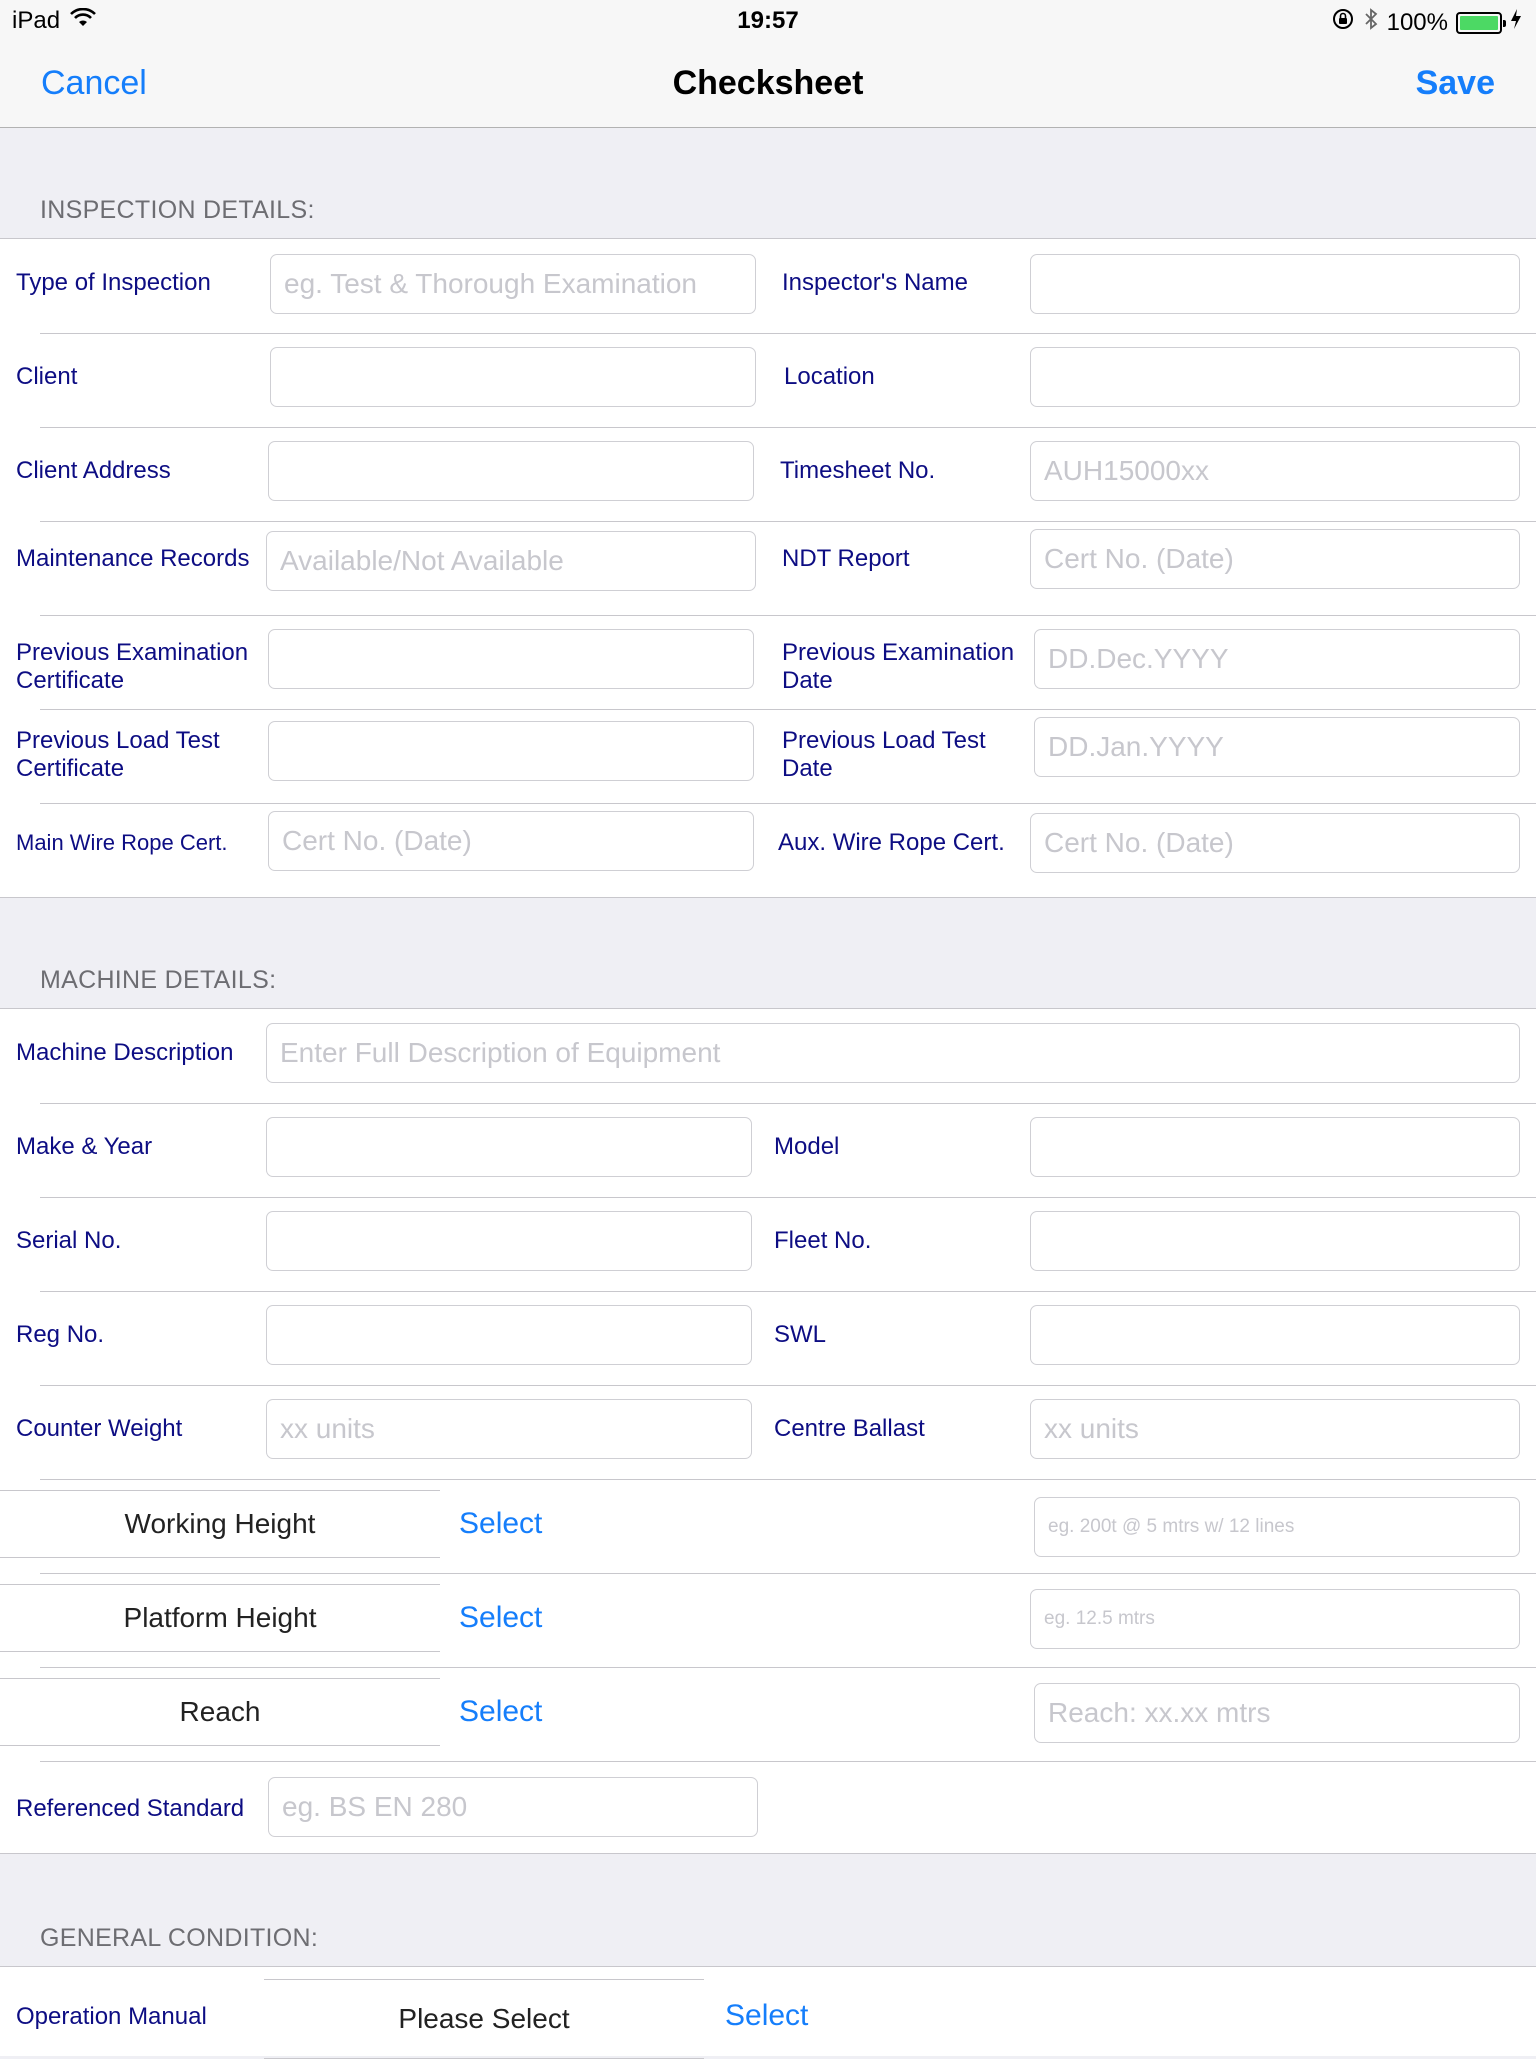 The width and height of the screenshot is (1536, 2059). What do you see at coordinates (829, 376) in the screenshot?
I see `location-label: Location` at bounding box center [829, 376].